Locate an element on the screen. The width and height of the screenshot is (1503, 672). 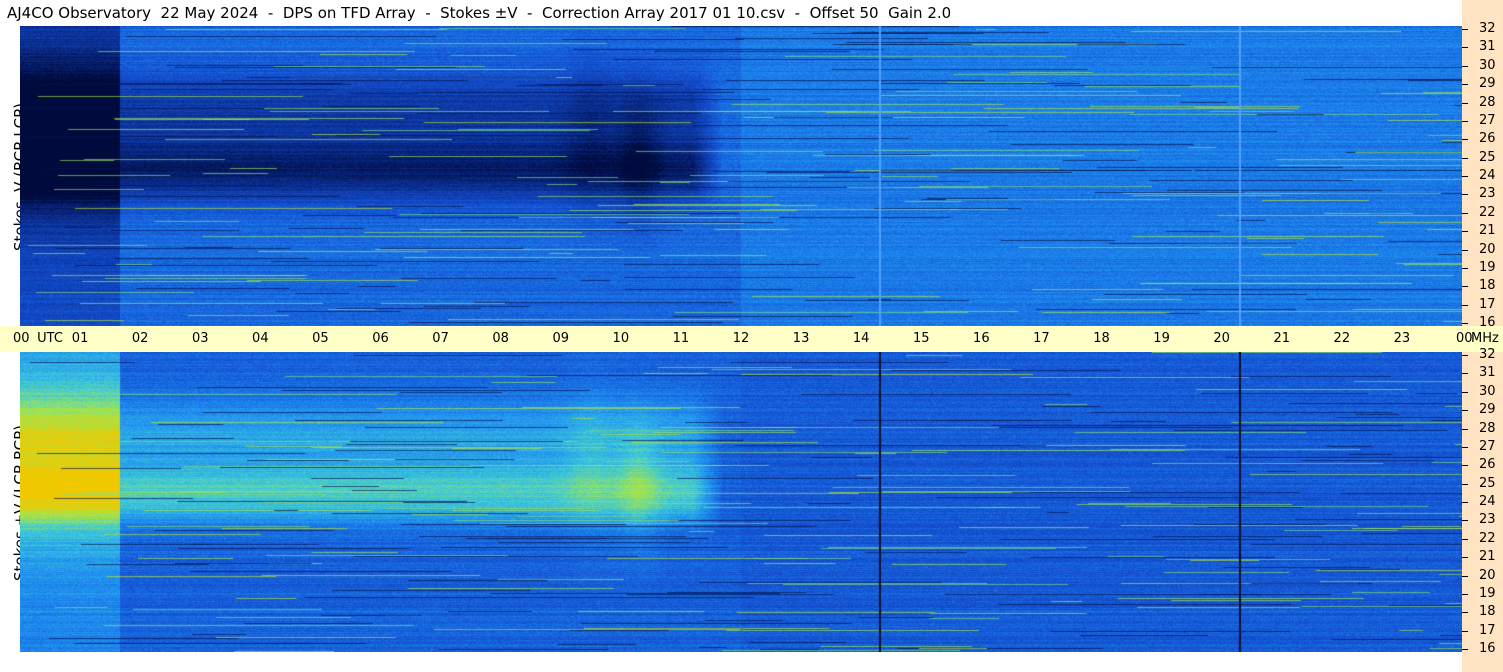
time-tick-label: 21 is located at coordinates (1282, 338).